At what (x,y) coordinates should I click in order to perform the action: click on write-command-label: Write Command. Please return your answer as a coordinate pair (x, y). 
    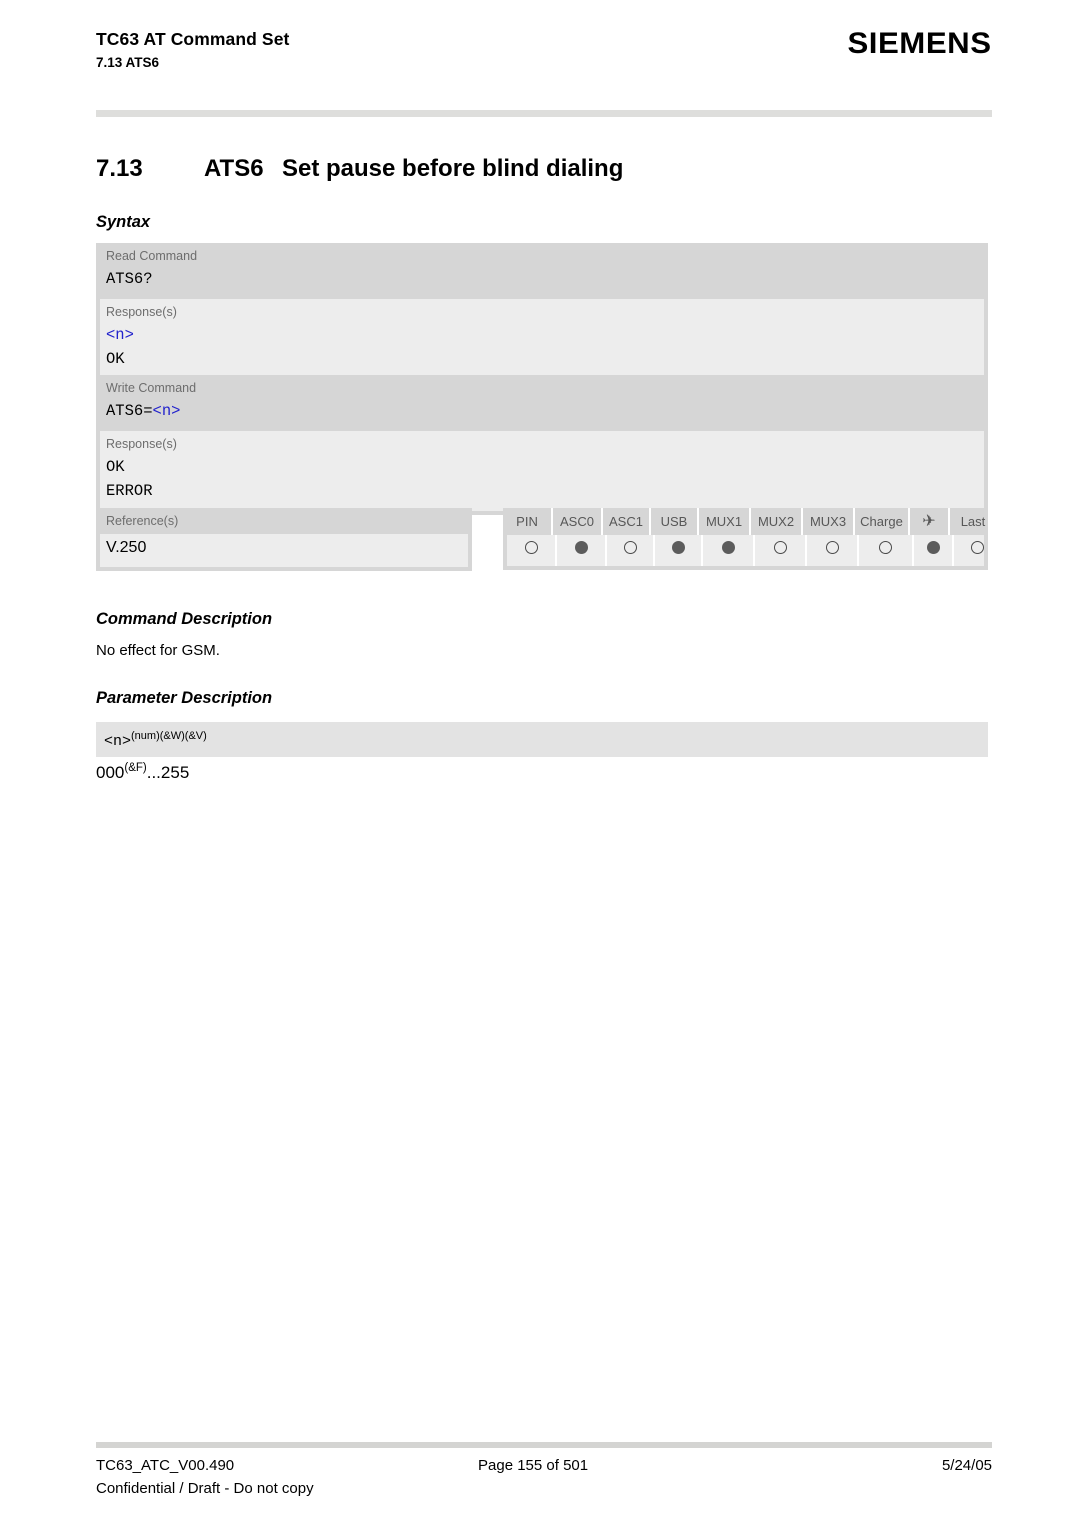
    Looking at the image, I should click on (151, 388).